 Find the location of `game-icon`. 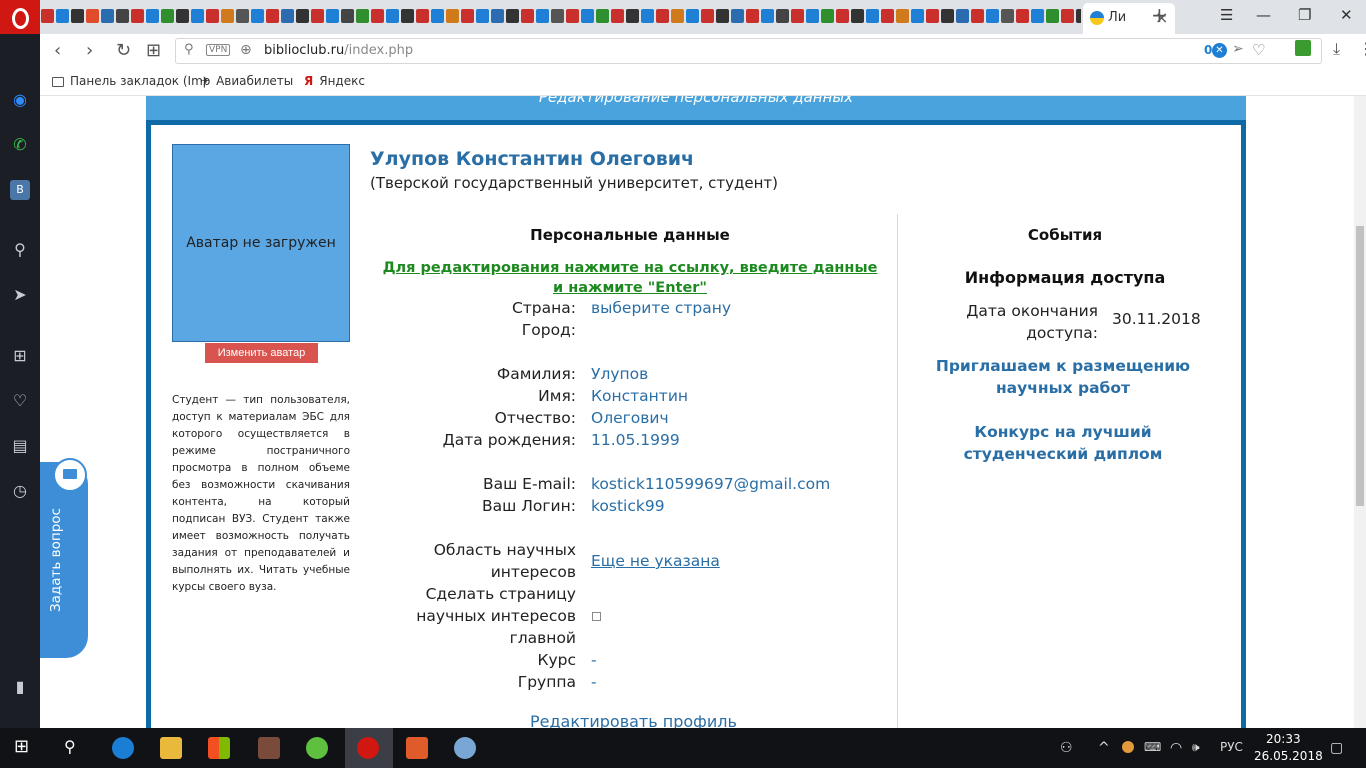

game-icon is located at coordinates (269, 748).